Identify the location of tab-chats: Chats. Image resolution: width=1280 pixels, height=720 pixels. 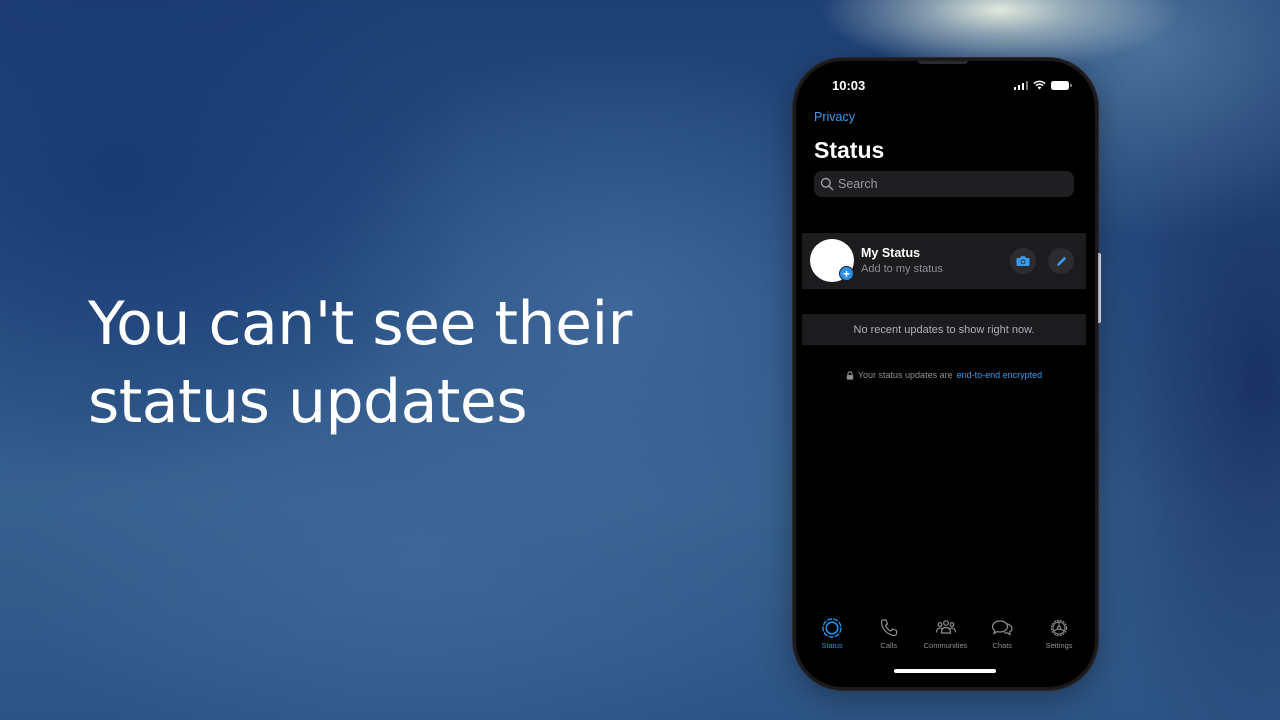
(1002, 637).